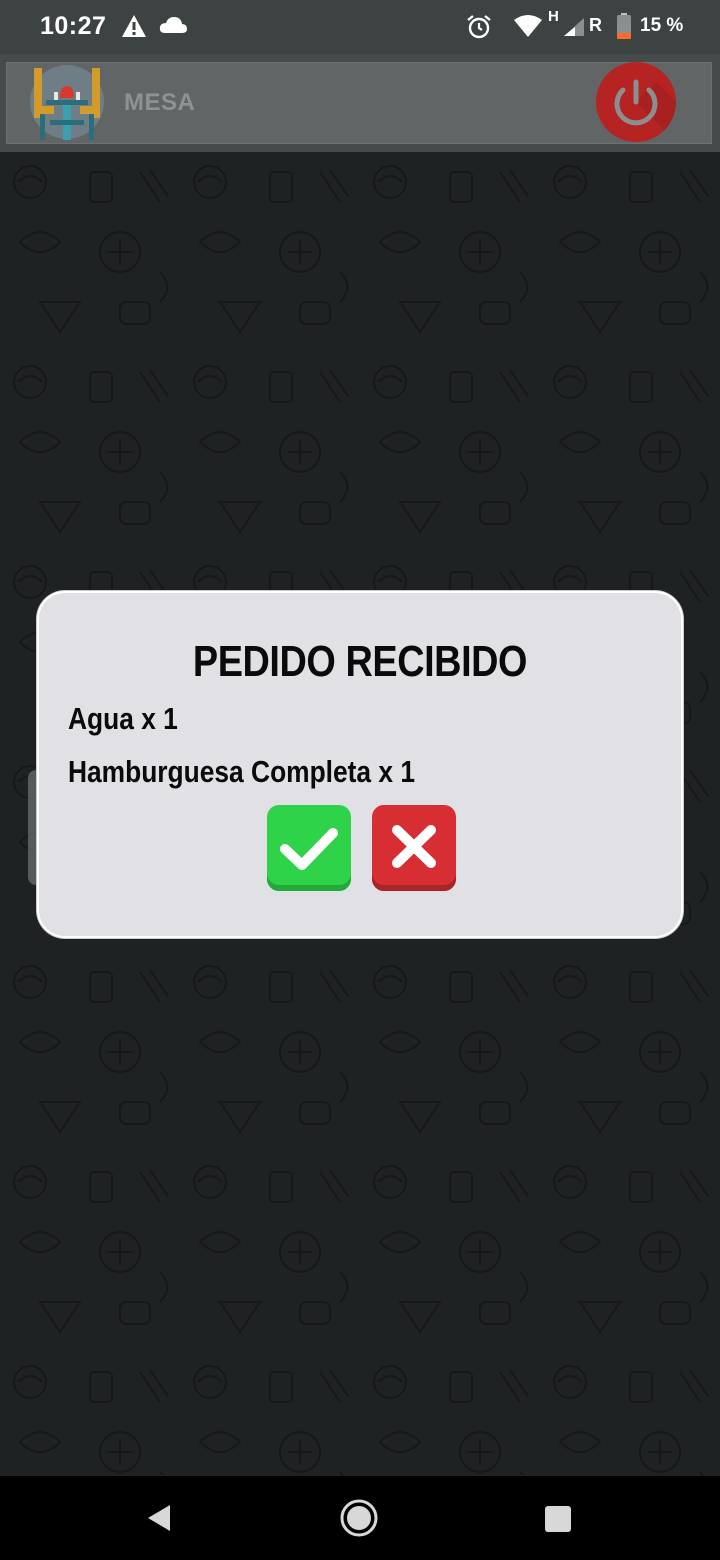 The width and height of the screenshot is (720, 1560). I want to click on restaurant-table-logo, so click(67, 102).